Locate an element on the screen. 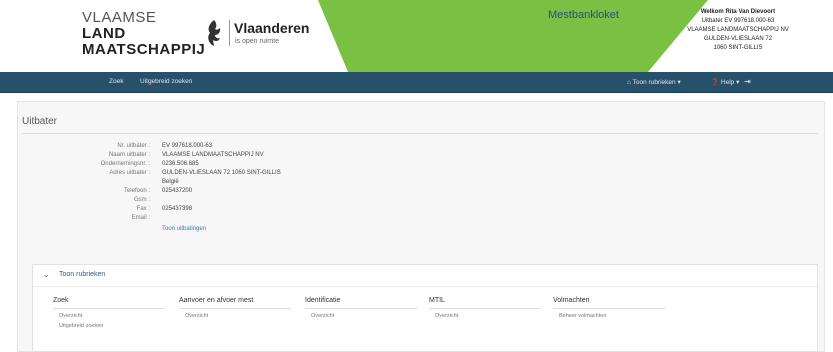  rubriek-column-identificatie: Identificatie Overzicht is located at coordinates (361, 308).